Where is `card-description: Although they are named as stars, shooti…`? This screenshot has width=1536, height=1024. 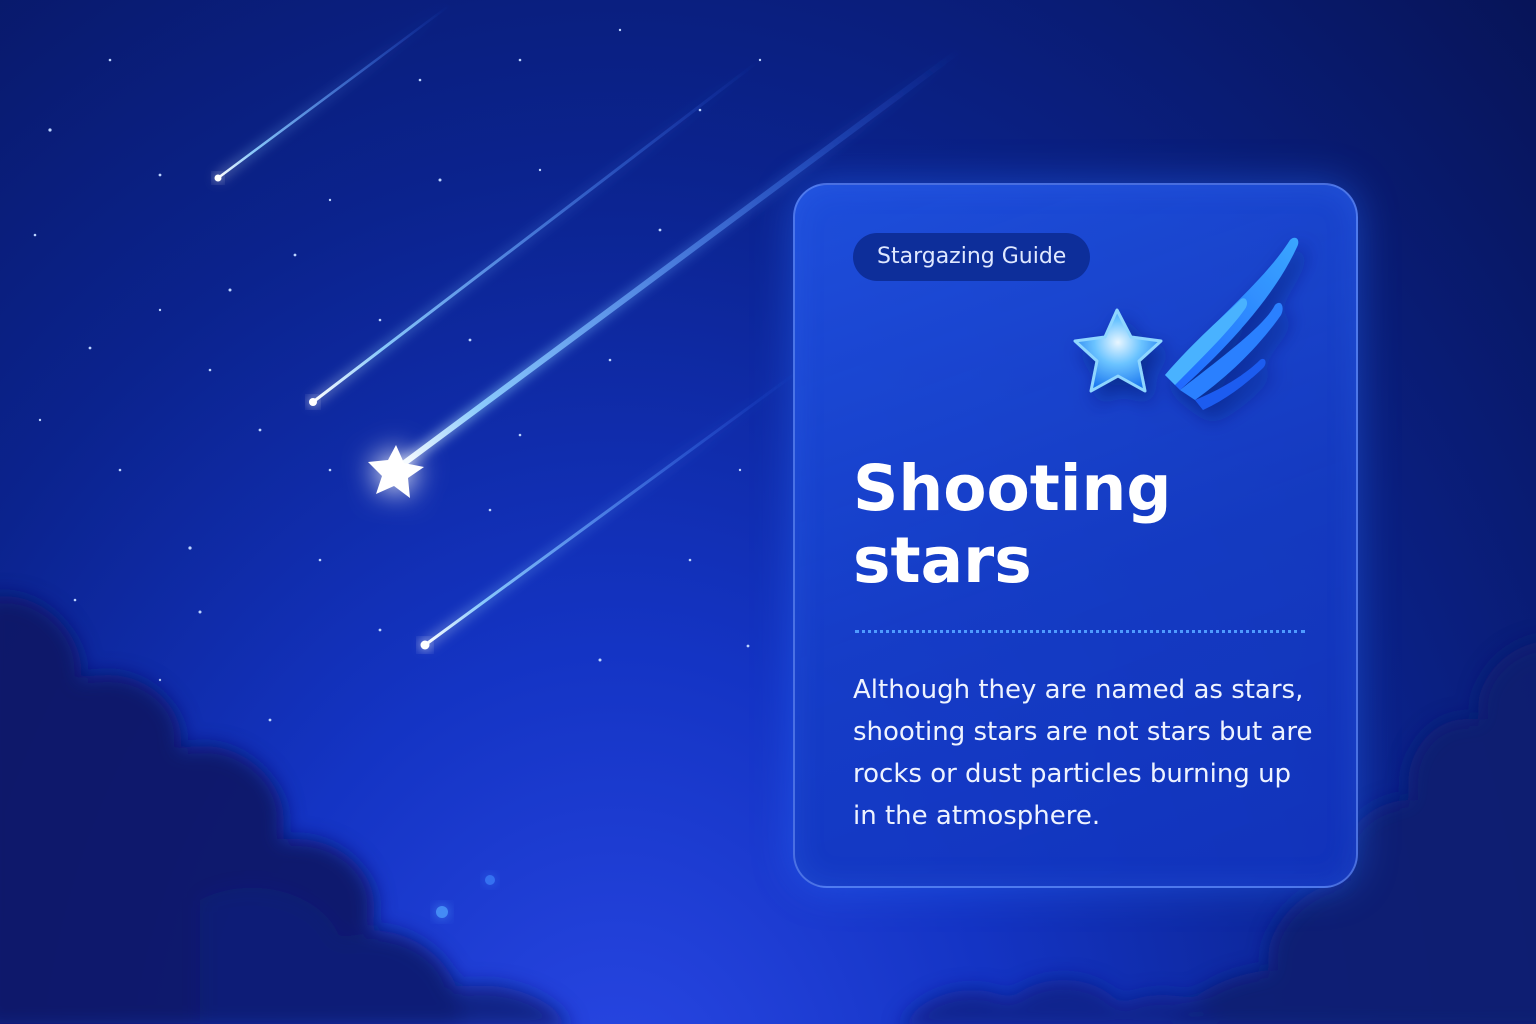
card-description: Although they are named as stars, shooti… is located at coordinates (1083, 753).